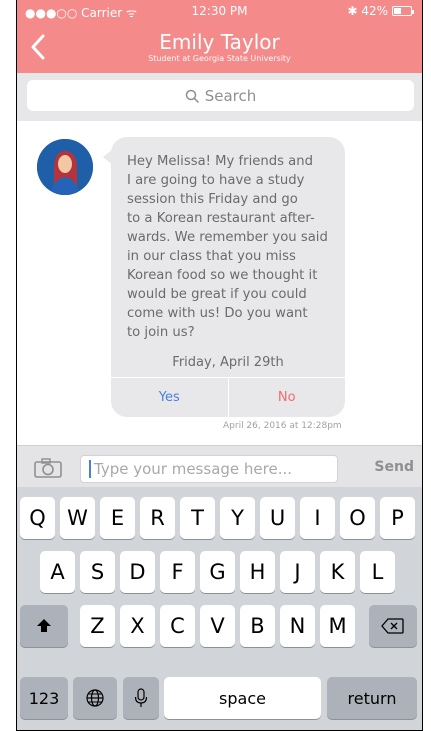 The image size is (431, 731). I want to click on avatar-photo, so click(65, 167).